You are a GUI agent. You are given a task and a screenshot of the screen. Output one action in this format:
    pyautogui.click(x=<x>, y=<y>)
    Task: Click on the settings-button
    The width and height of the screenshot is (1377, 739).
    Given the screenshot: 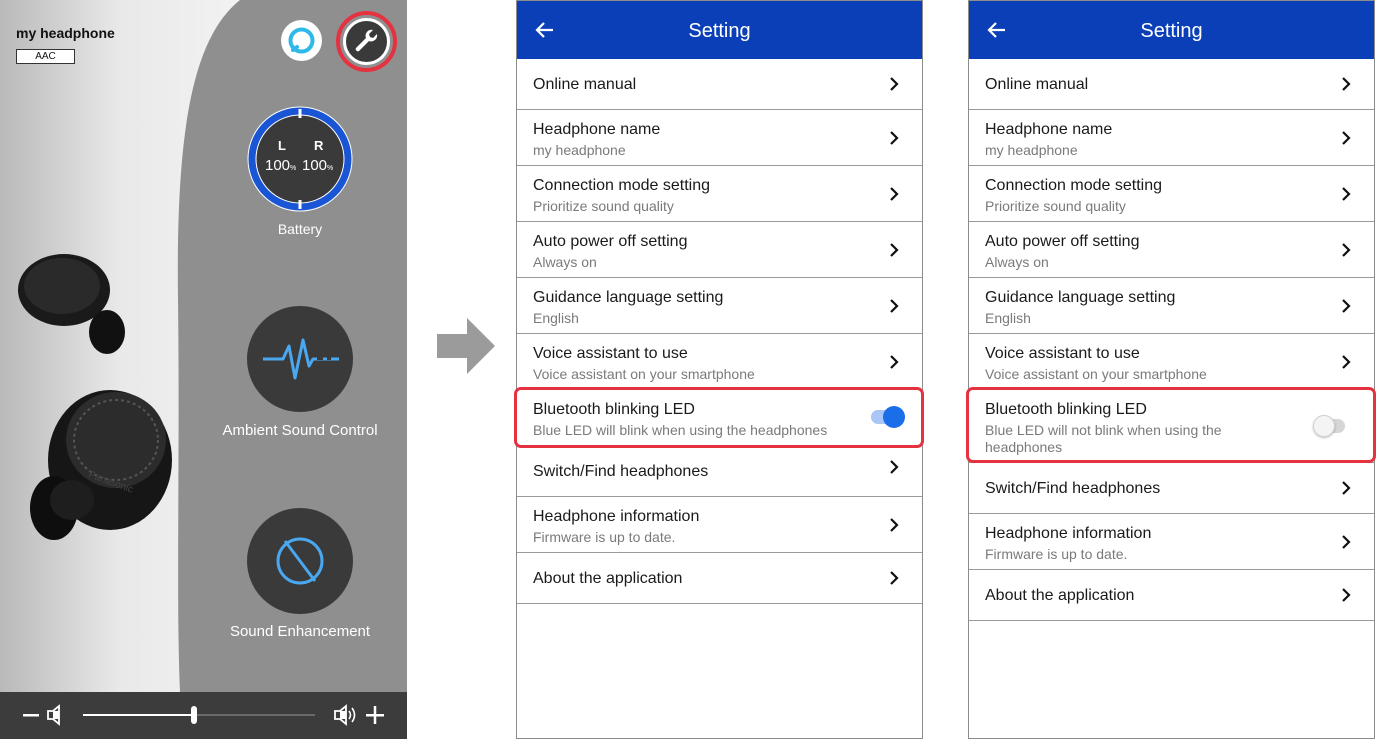 What is the action you would take?
    pyautogui.click(x=366, y=41)
    